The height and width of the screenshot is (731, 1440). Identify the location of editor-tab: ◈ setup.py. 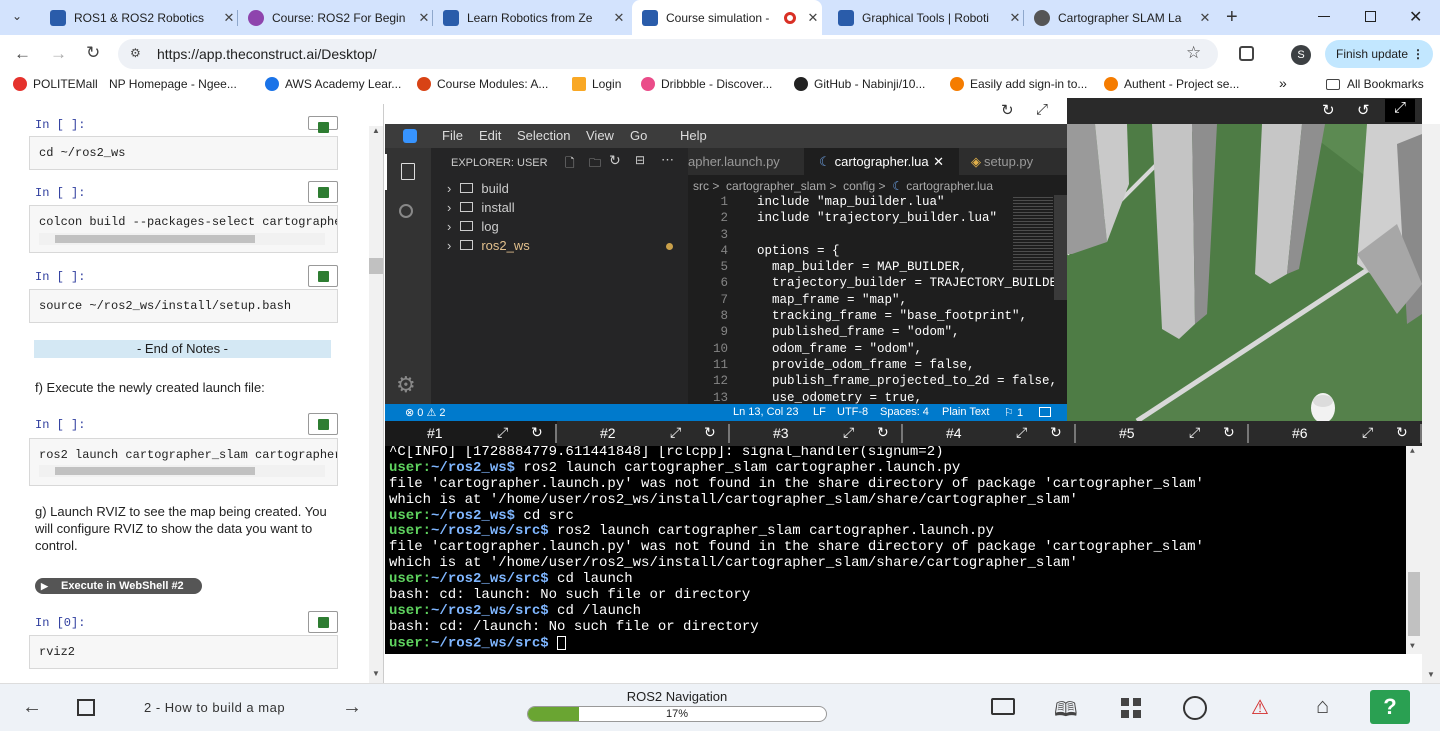
(1013, 161).